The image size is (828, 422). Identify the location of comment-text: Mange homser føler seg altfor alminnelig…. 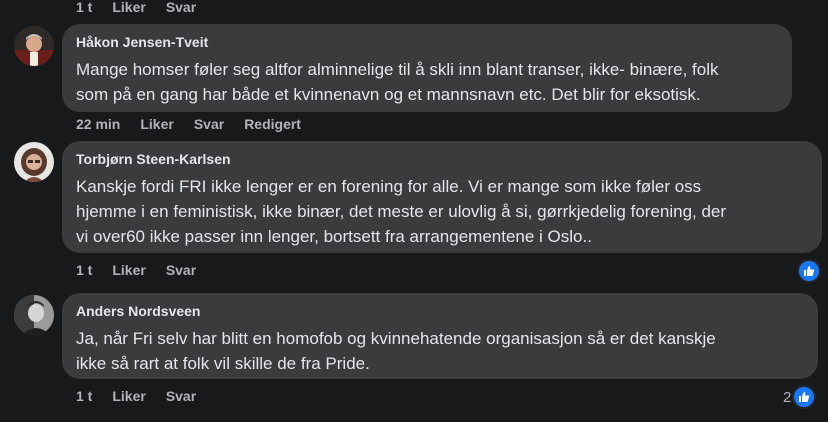
(427, 82).